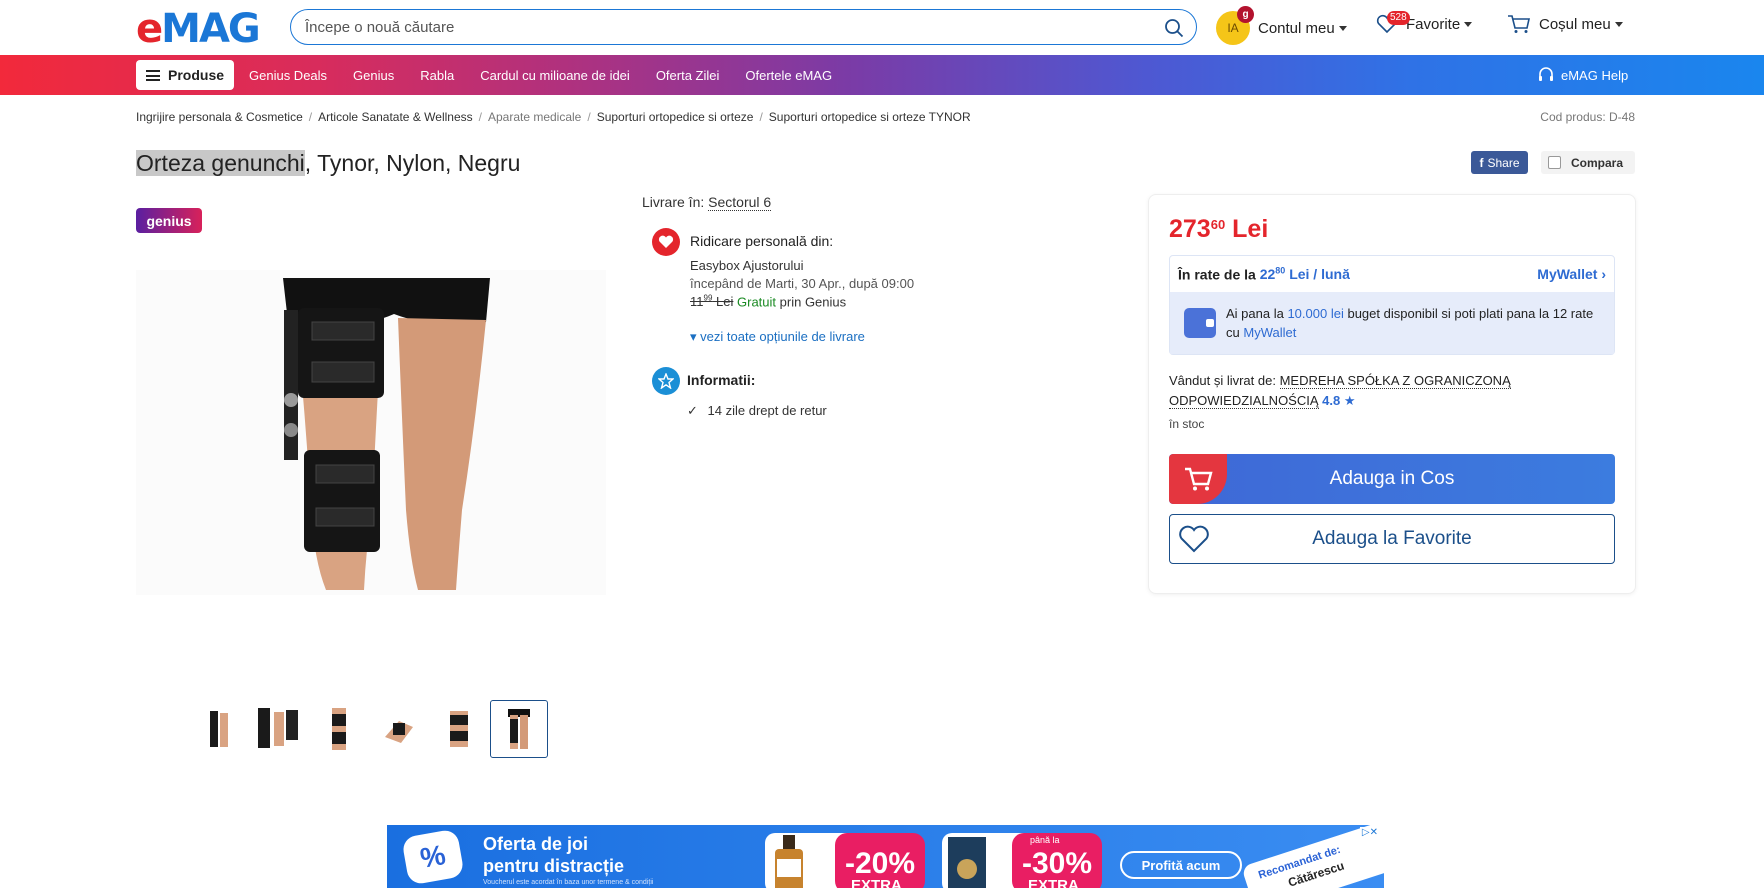 This screenshot has width=1764, height=888. Describe the element at coordinates (802, 283) in the screenshot. I see `pickup-time: începând de Marti, 30 Apr., după 09:00` at that location.